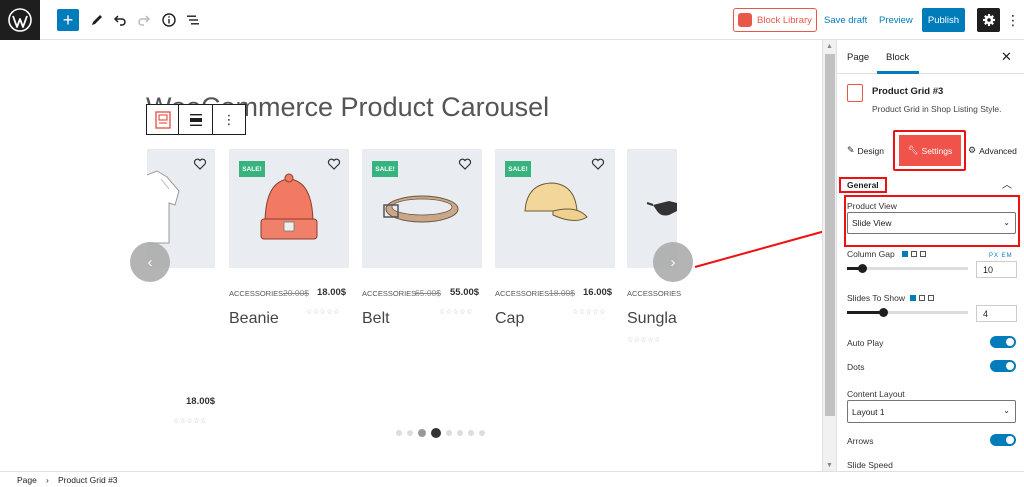 The height and width of the screenshot is (487, 1024). I want to click on breadcrumb-block: Product Grid #3, so click(88, 480).